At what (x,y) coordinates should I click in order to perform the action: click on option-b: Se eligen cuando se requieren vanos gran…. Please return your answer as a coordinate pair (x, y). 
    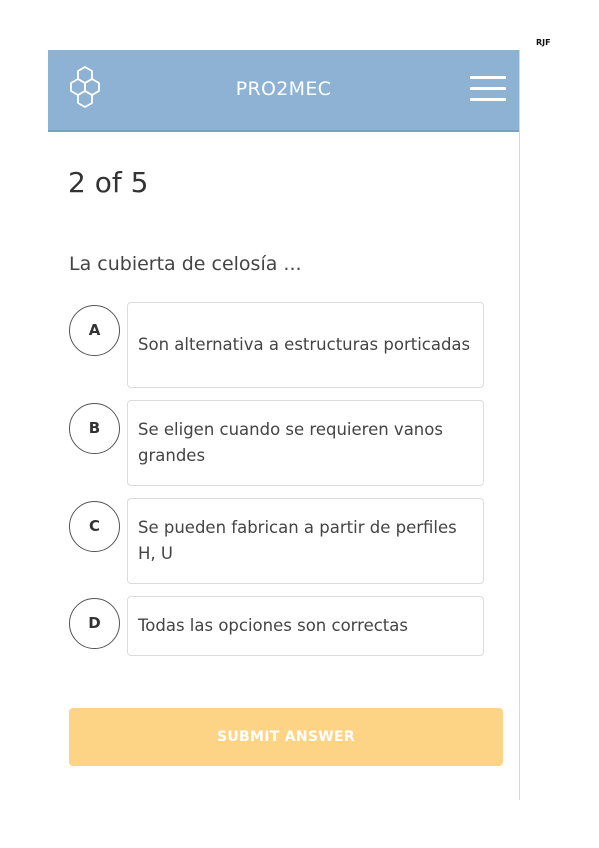
    Looking at the image, I should click on (305, 443).